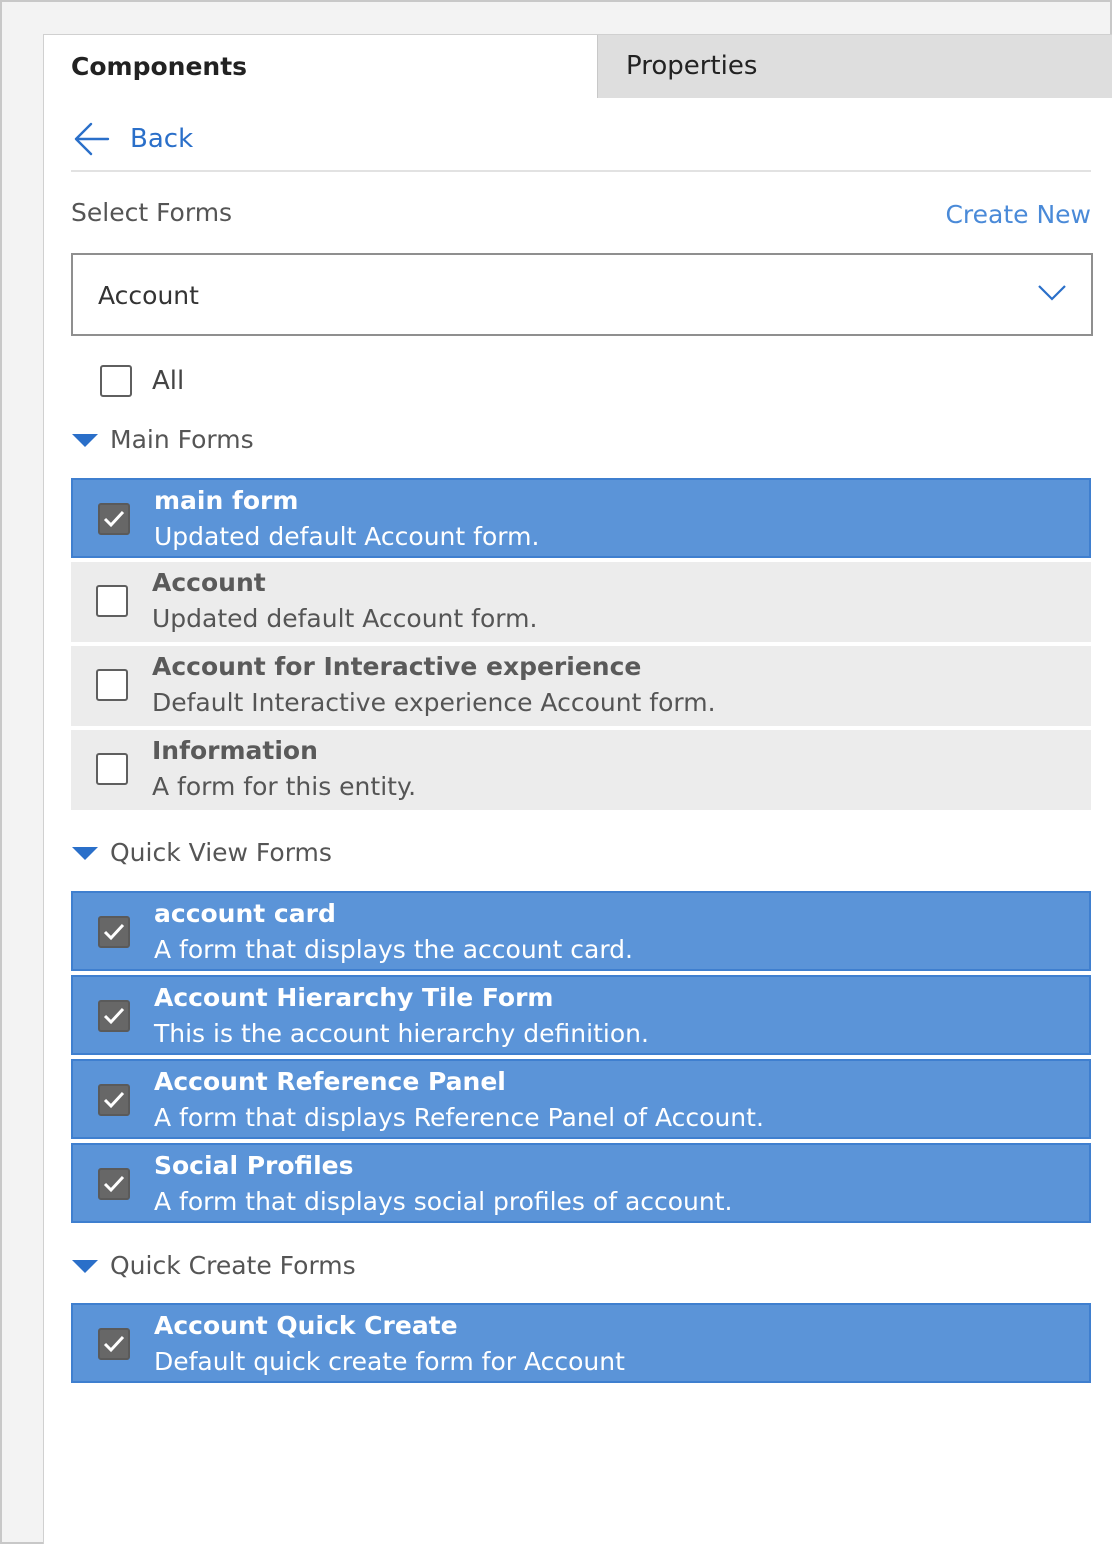 This screenshot has width=1112, height=1544. I want to click on form-title: Account for Interactive experience, so click(397, 666).